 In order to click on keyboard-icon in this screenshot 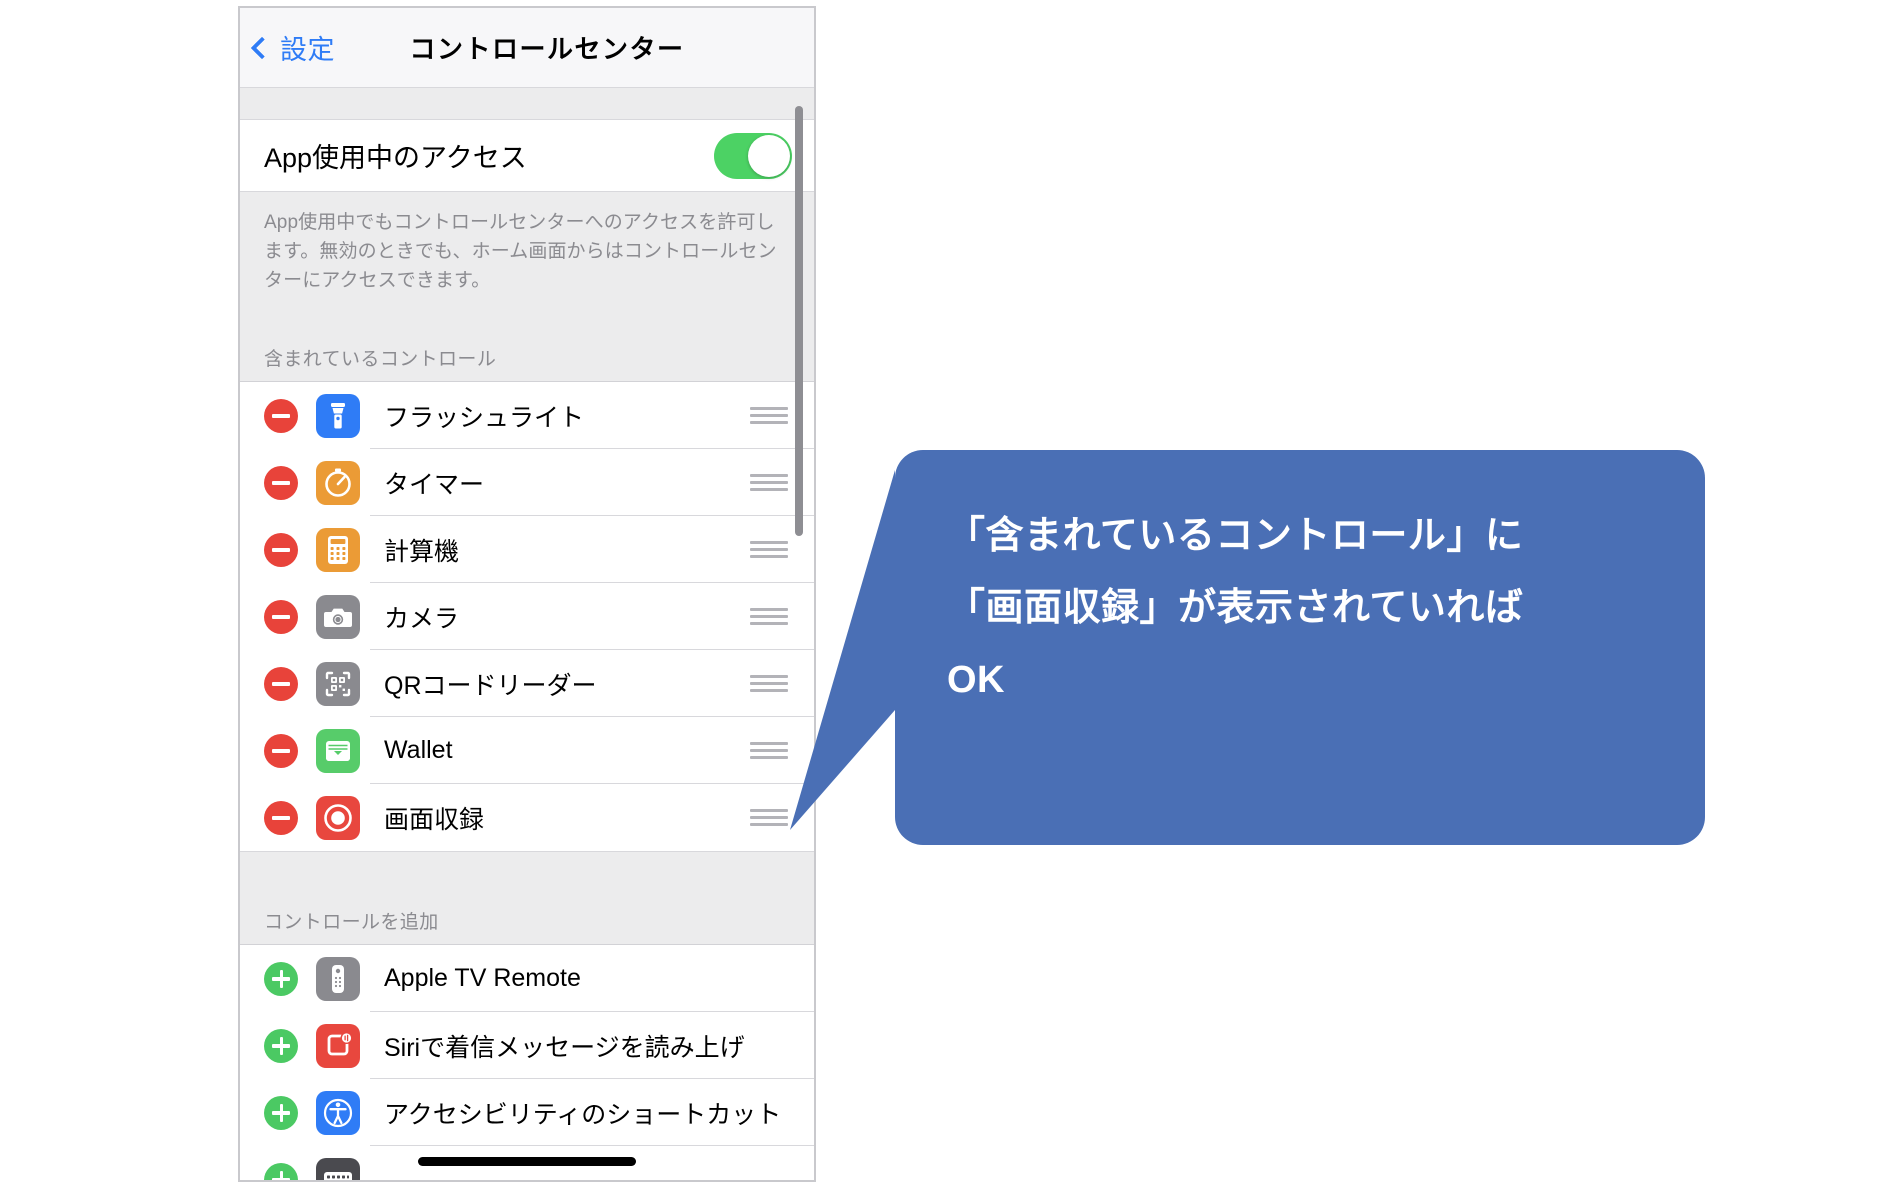, I will do `click(338, 1168)`.